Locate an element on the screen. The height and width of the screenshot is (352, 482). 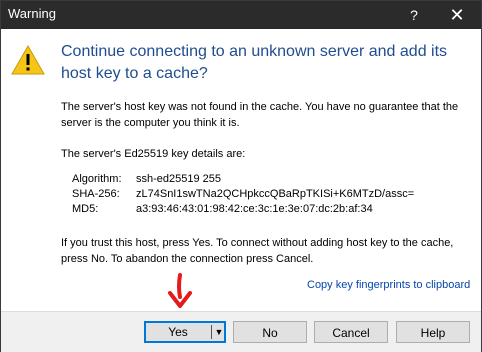
close-button: ✕ is located at coordinates (457, 15).